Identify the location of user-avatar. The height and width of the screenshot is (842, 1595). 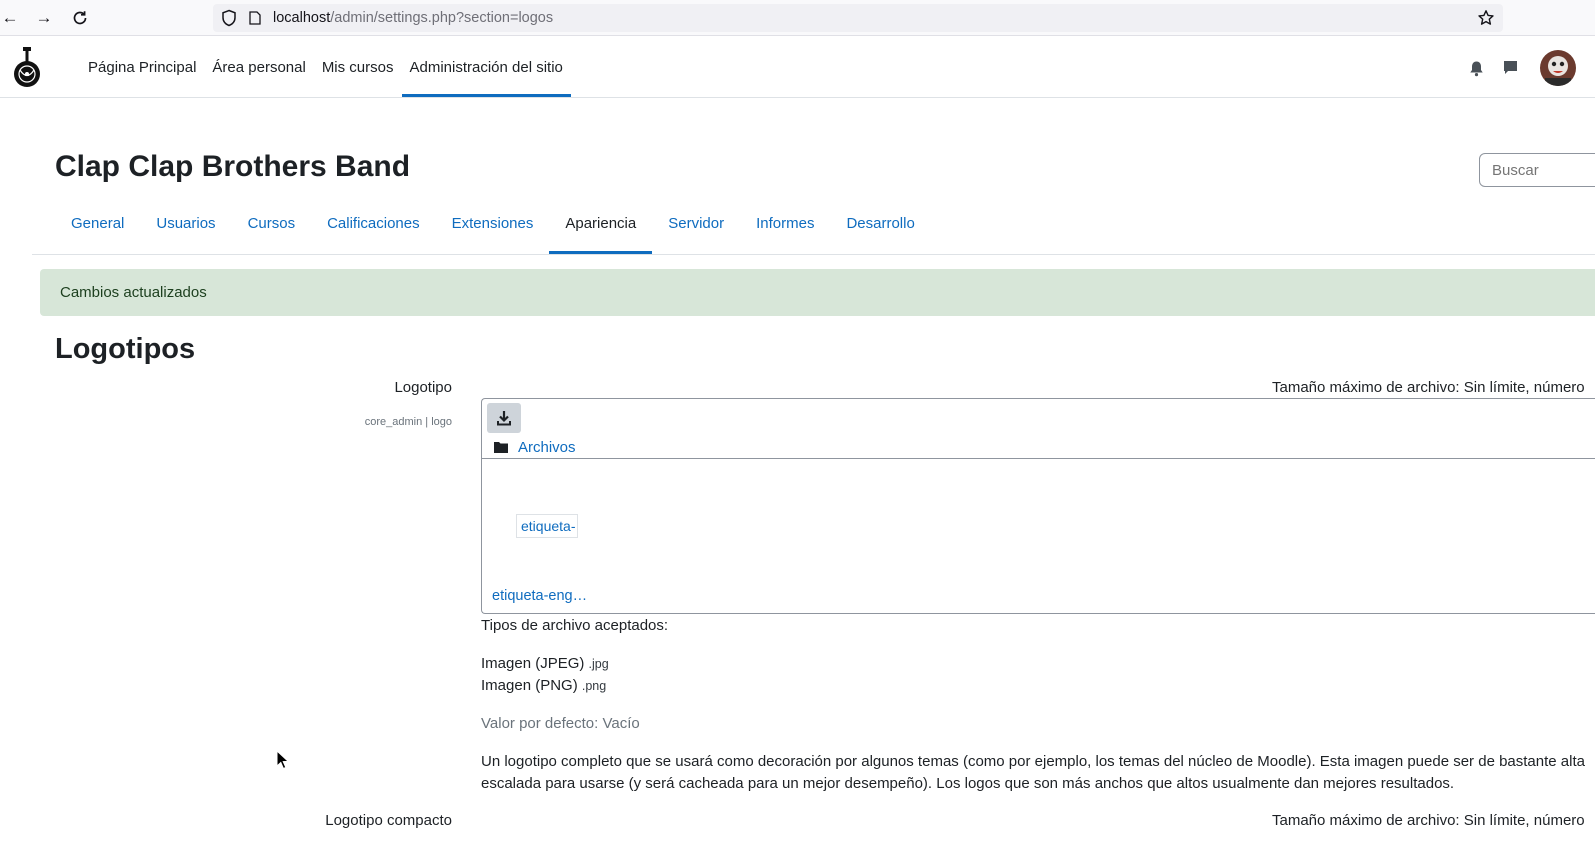
(1558, 68).